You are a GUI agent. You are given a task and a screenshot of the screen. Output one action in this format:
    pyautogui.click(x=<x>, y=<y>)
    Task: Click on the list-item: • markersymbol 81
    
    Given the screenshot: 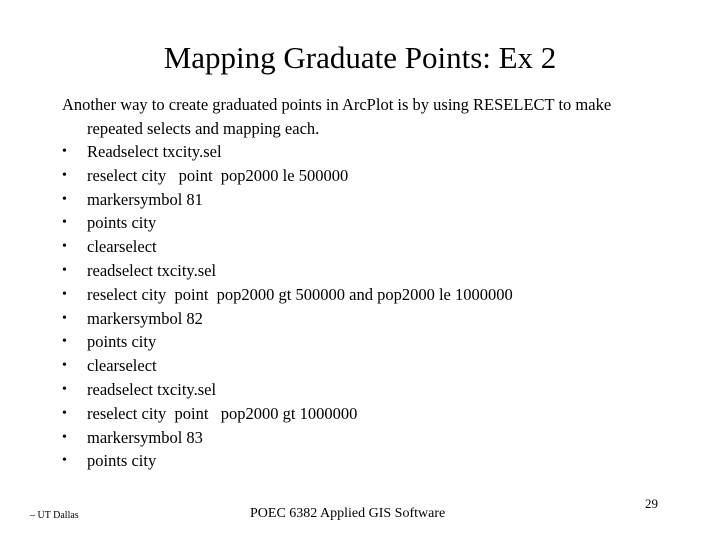 What is the action you would take?
    pyautogui.click(x=287, y=200)
    